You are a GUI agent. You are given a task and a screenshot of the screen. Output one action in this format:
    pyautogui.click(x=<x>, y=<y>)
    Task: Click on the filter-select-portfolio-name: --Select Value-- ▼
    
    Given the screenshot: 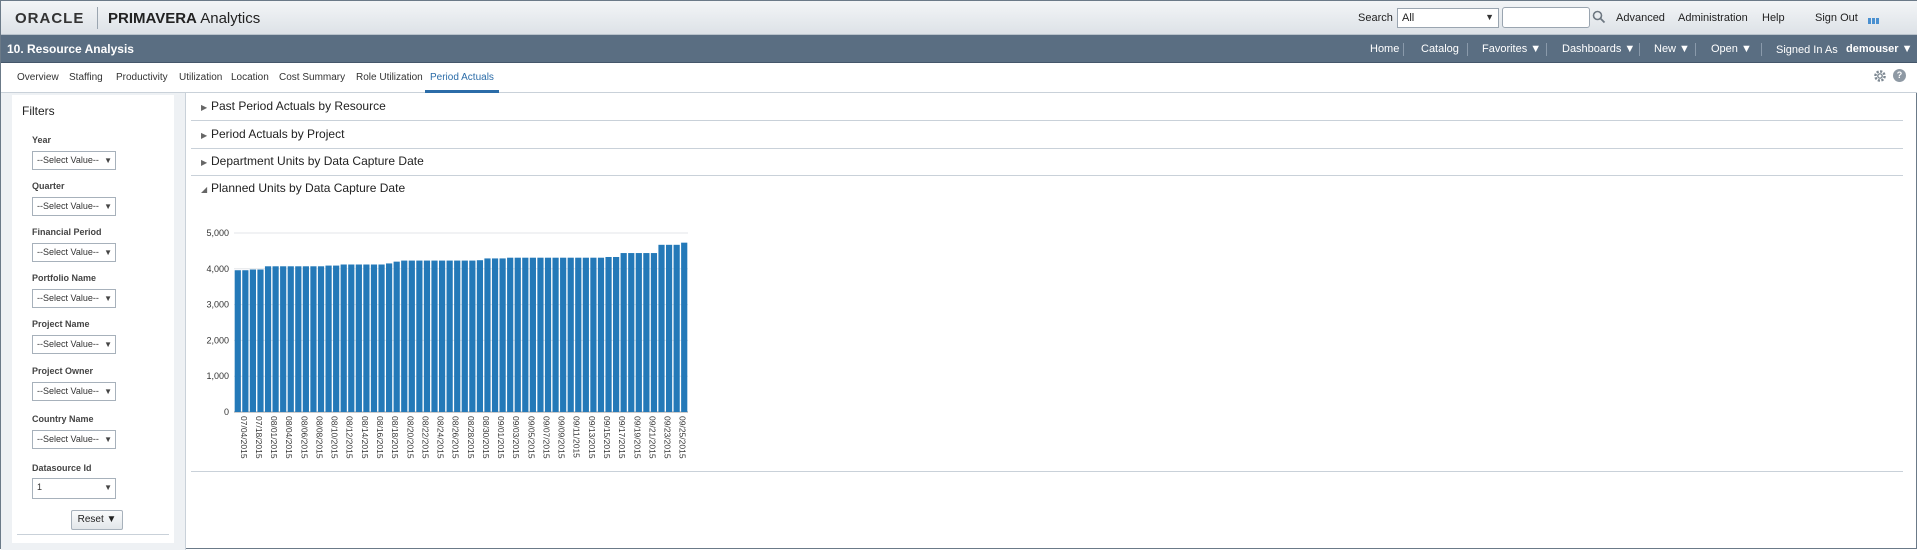 What is the action you would take?
    pyautogui.click(x=74, y=298)
    